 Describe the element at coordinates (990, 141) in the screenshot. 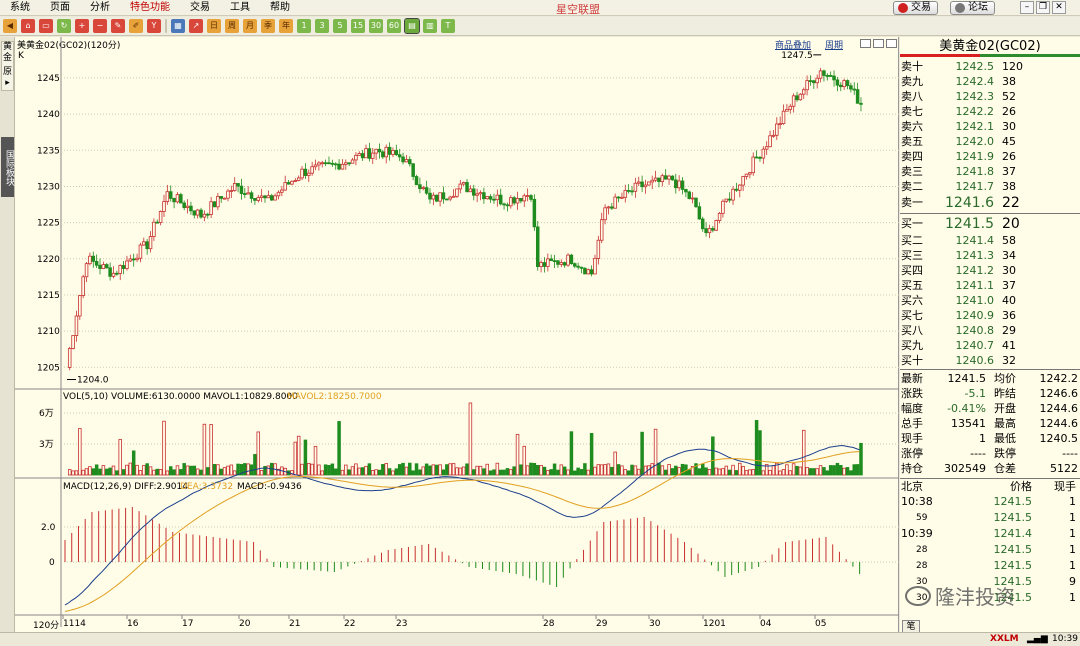

I see `ask-row: 卖五 1242.0 45` at that location.